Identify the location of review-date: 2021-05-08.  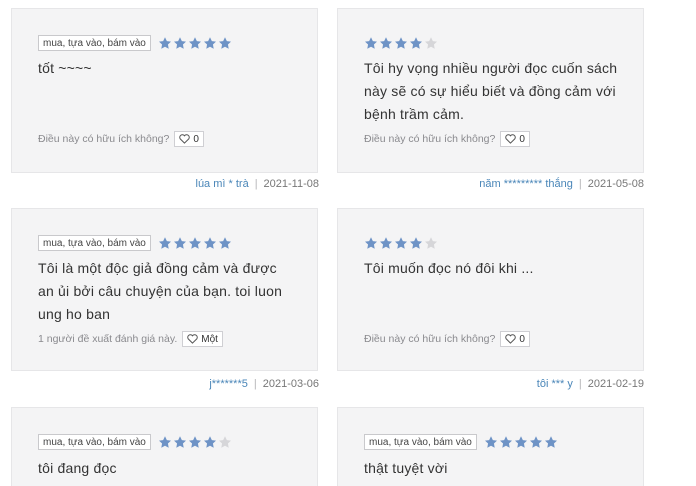
(615, 184).